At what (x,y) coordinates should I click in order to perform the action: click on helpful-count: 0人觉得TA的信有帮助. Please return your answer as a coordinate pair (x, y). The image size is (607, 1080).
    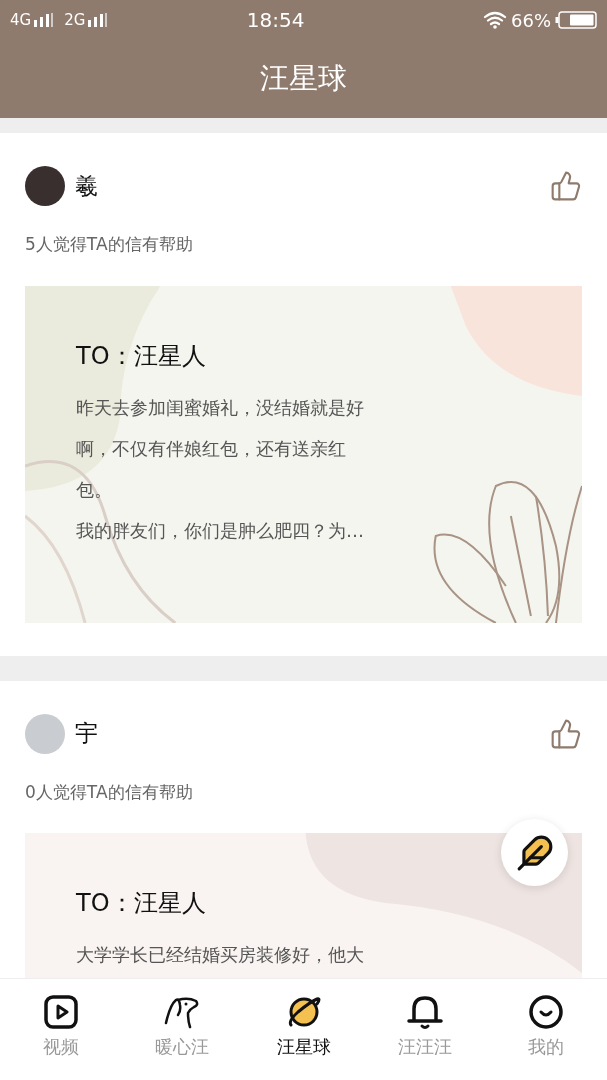
    Looking at the image, I should click on (109, 792).